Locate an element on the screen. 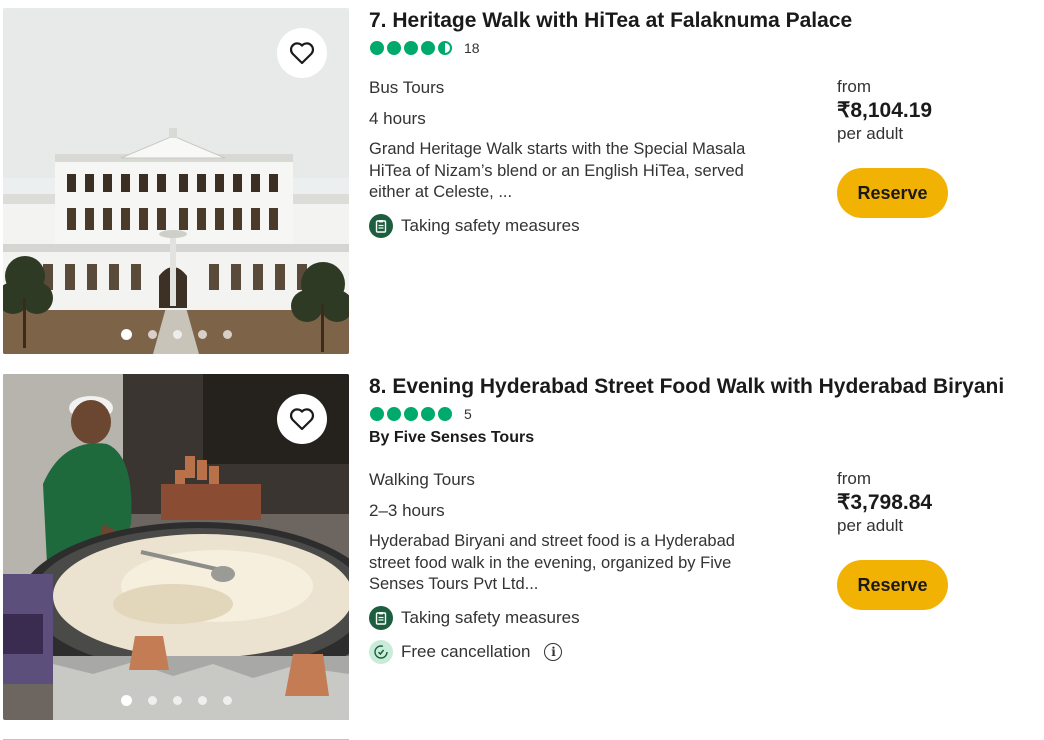 This screenshot has height=740, width=1044. price-value: ₹3,798.84 is located at coordinates (885, 502).